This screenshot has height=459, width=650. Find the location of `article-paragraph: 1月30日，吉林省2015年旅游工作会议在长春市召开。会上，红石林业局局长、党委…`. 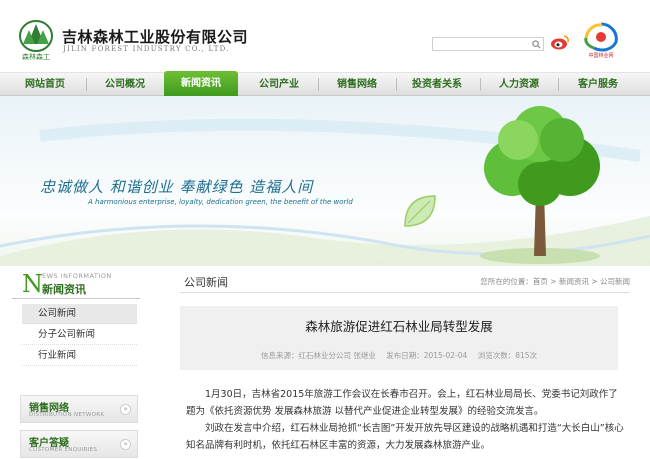

article-paragraph: 1月30日，吉林省2015年旅游工作会议在长春市召开。会上，红石林业局局长、党委… is located at coordinates (402, 403).